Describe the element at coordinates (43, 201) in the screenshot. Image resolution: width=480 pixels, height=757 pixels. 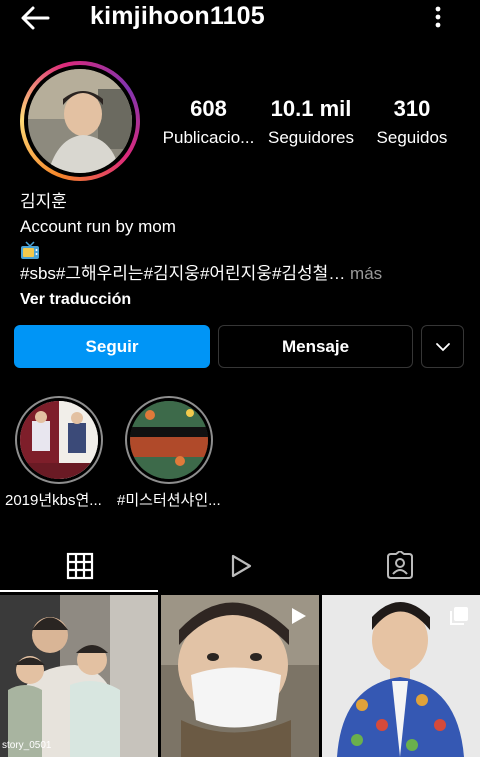
I see `bio-name: 김지훈` at that location.